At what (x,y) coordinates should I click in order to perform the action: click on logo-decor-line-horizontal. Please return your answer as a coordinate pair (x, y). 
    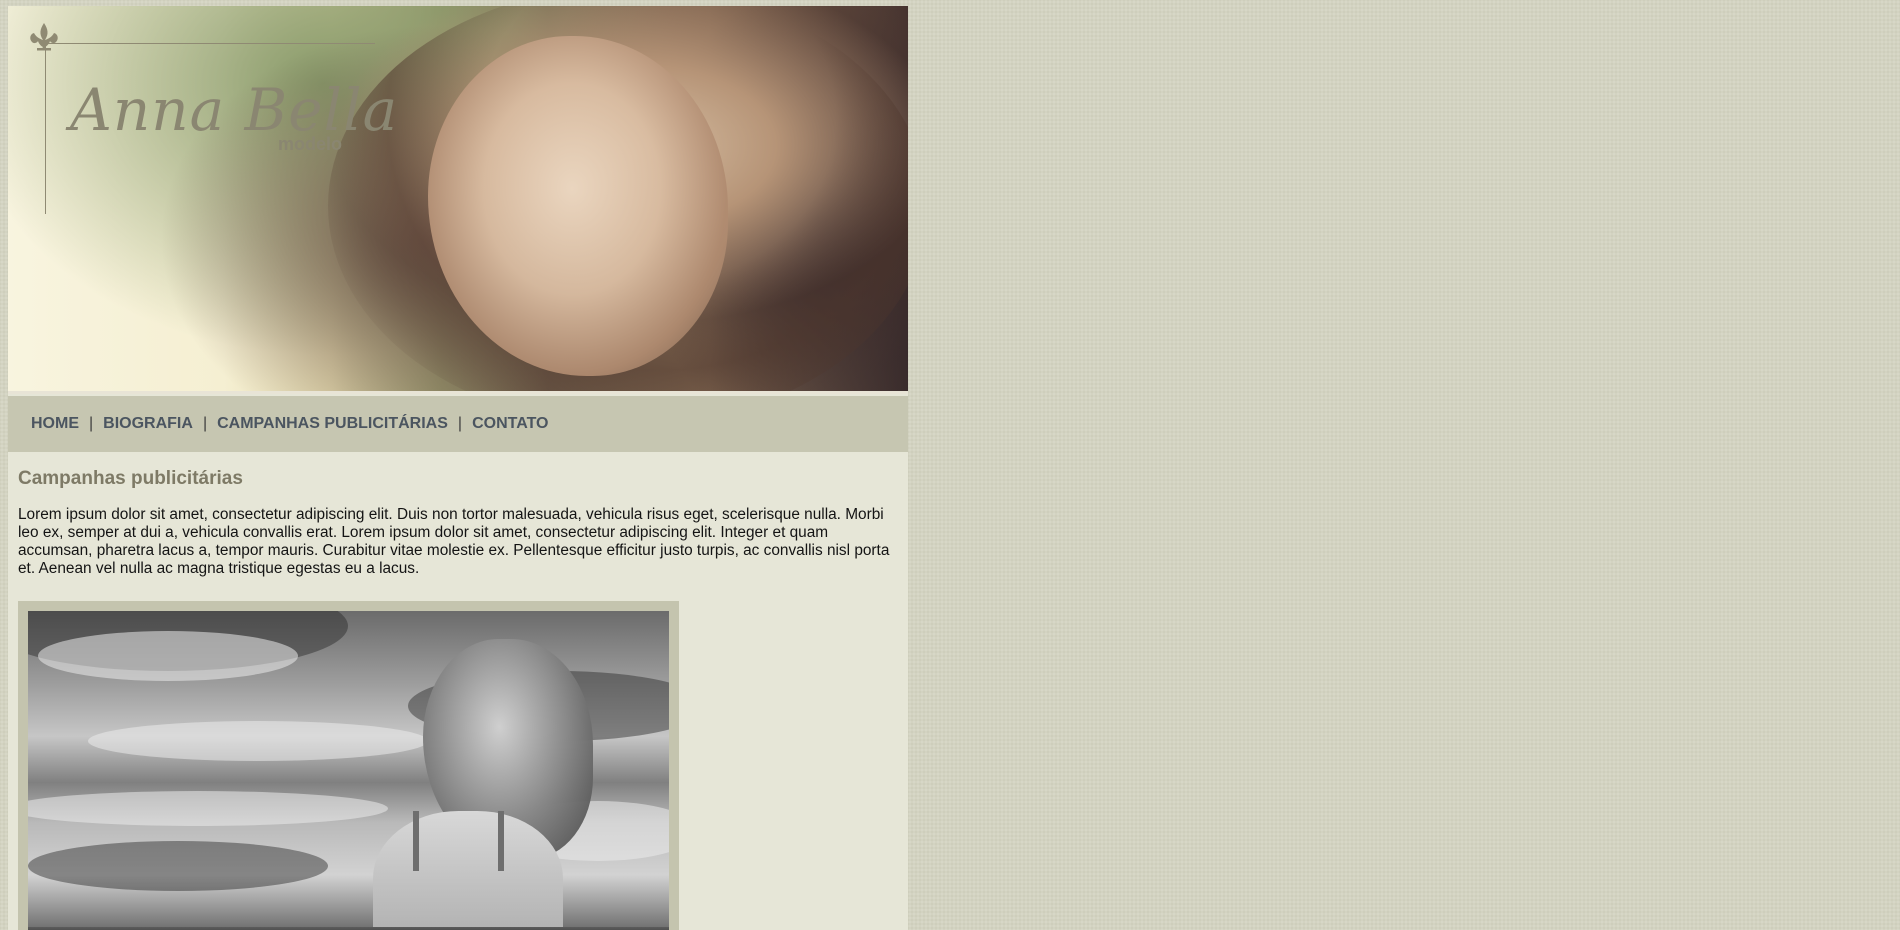
    Looking at the image, I should click on (210, 43).